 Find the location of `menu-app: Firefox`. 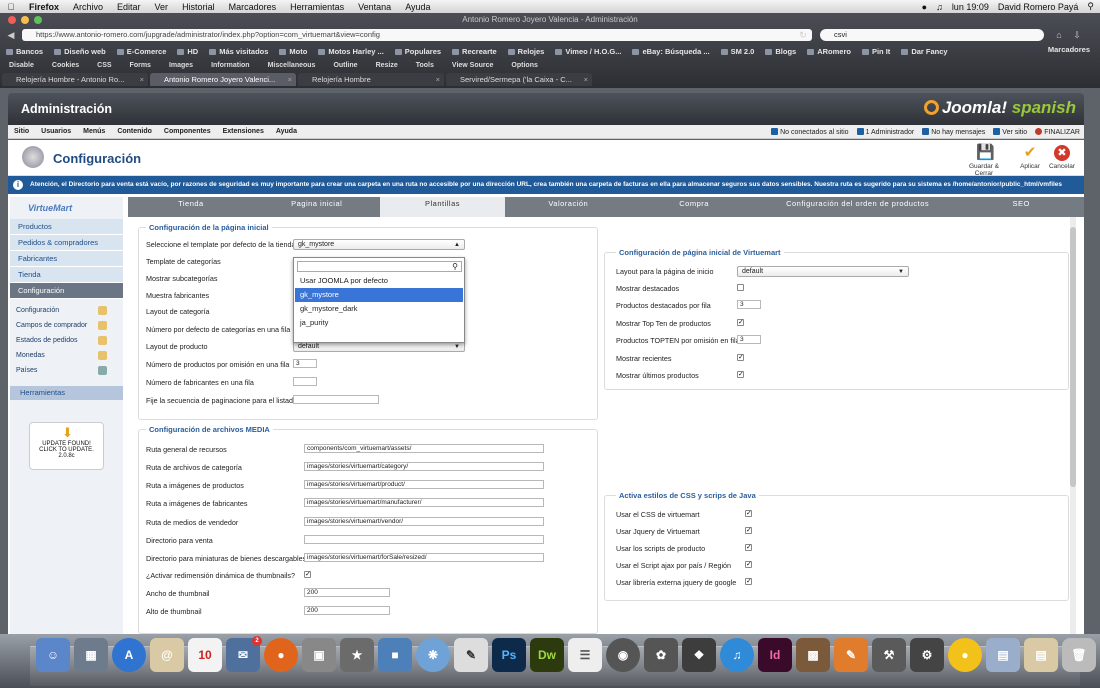

menu-app: Firefox is located at coordinates (44, 7).